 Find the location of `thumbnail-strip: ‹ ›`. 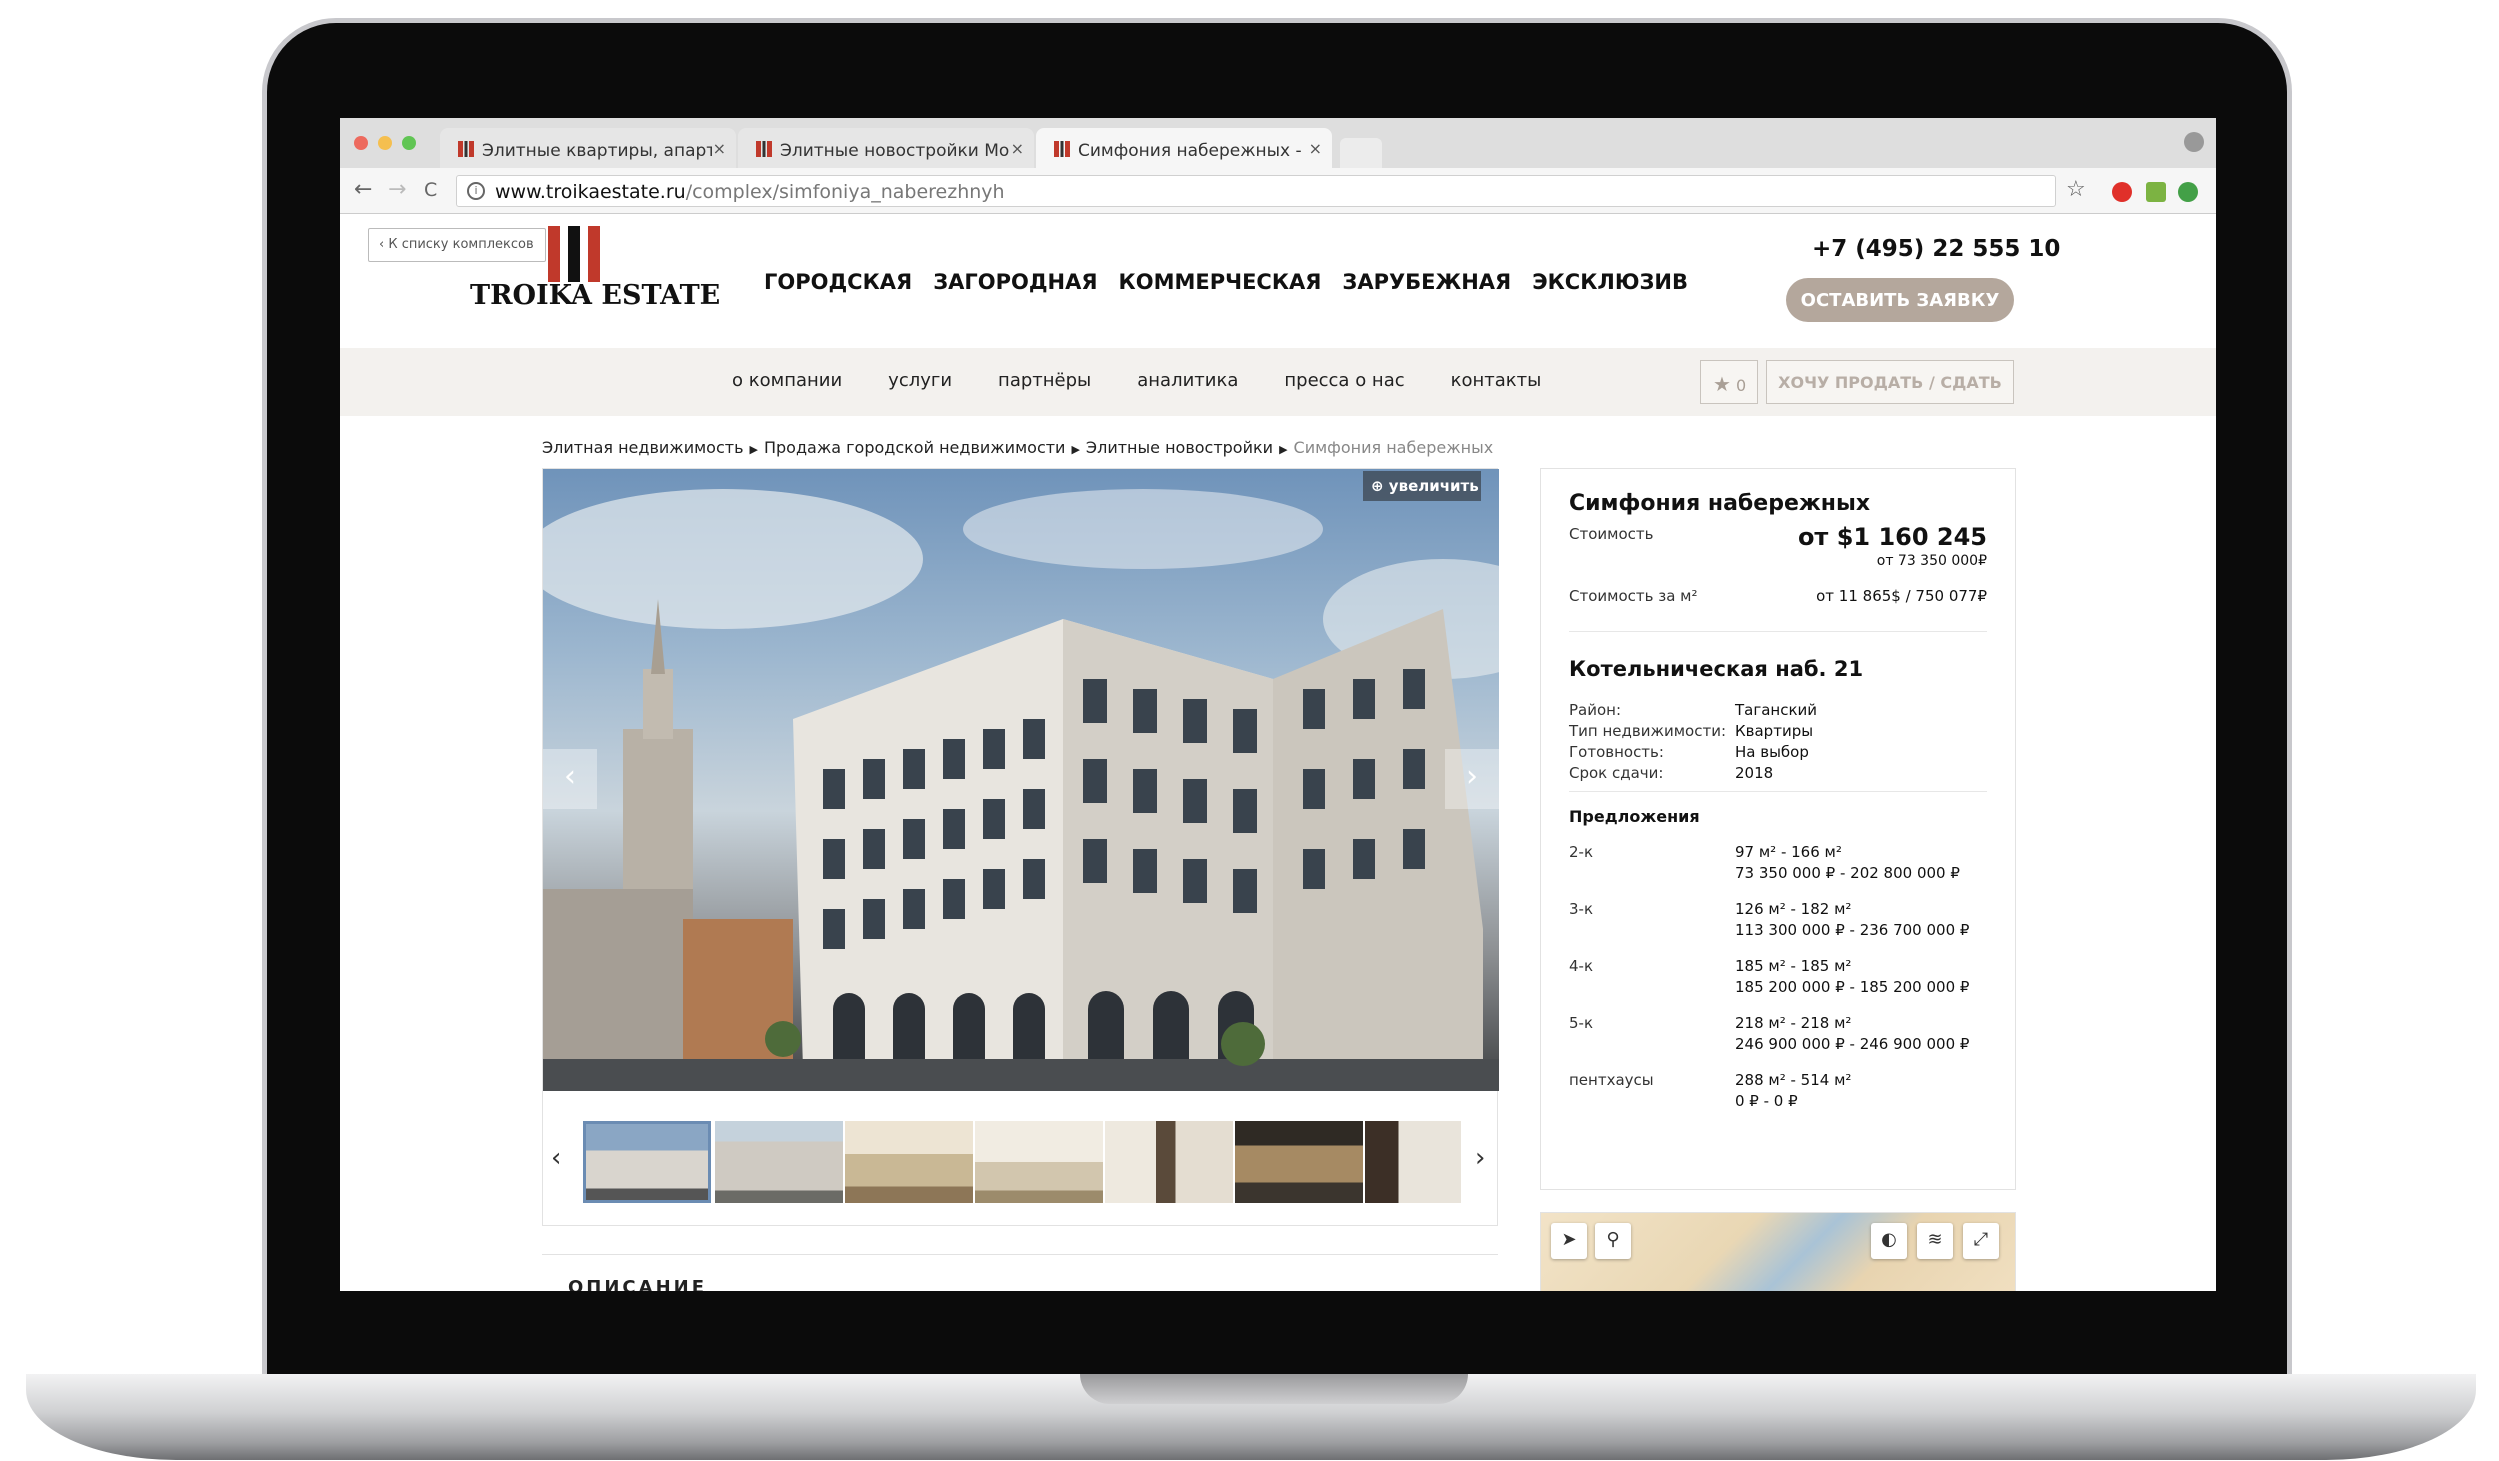

thumbnail-strip: ‹ › is located at coordinates (1021, 1161).